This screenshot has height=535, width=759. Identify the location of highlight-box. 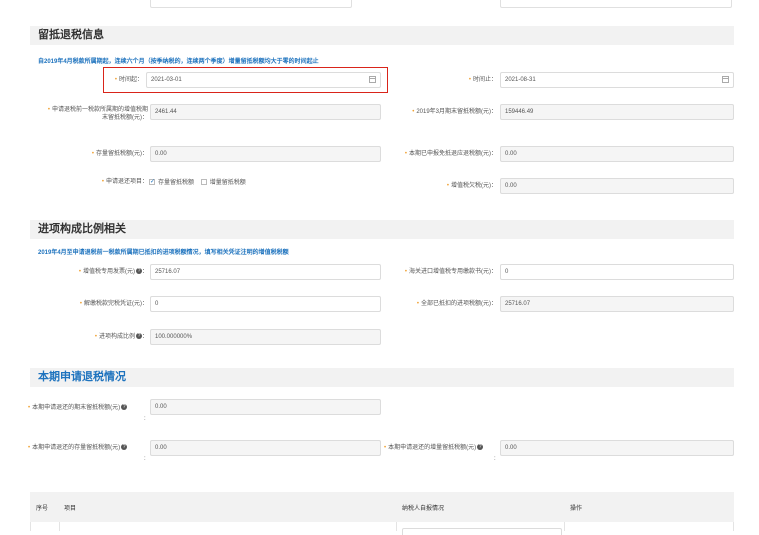
(245, 80).